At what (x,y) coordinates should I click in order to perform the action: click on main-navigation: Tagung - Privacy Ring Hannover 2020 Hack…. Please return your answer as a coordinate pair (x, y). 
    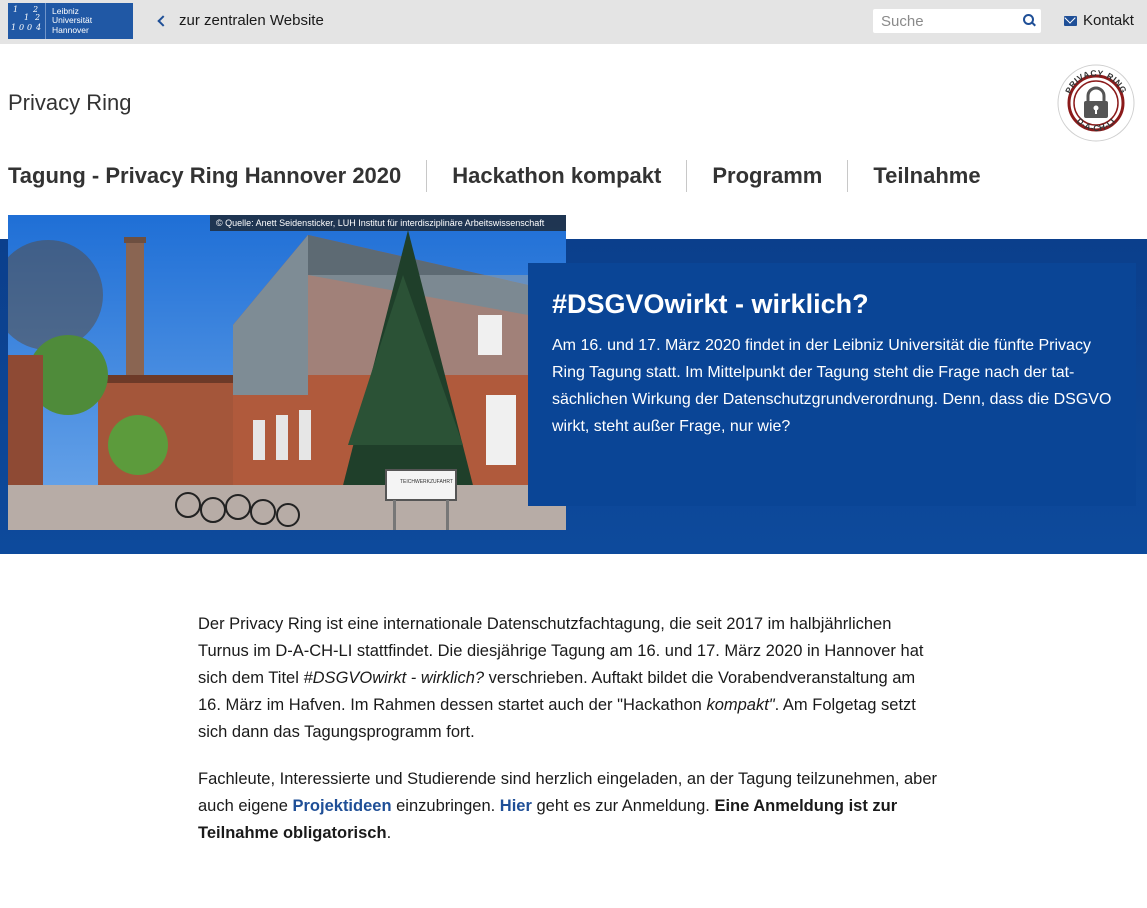
    Looking at the image, I should click on (507, 176).